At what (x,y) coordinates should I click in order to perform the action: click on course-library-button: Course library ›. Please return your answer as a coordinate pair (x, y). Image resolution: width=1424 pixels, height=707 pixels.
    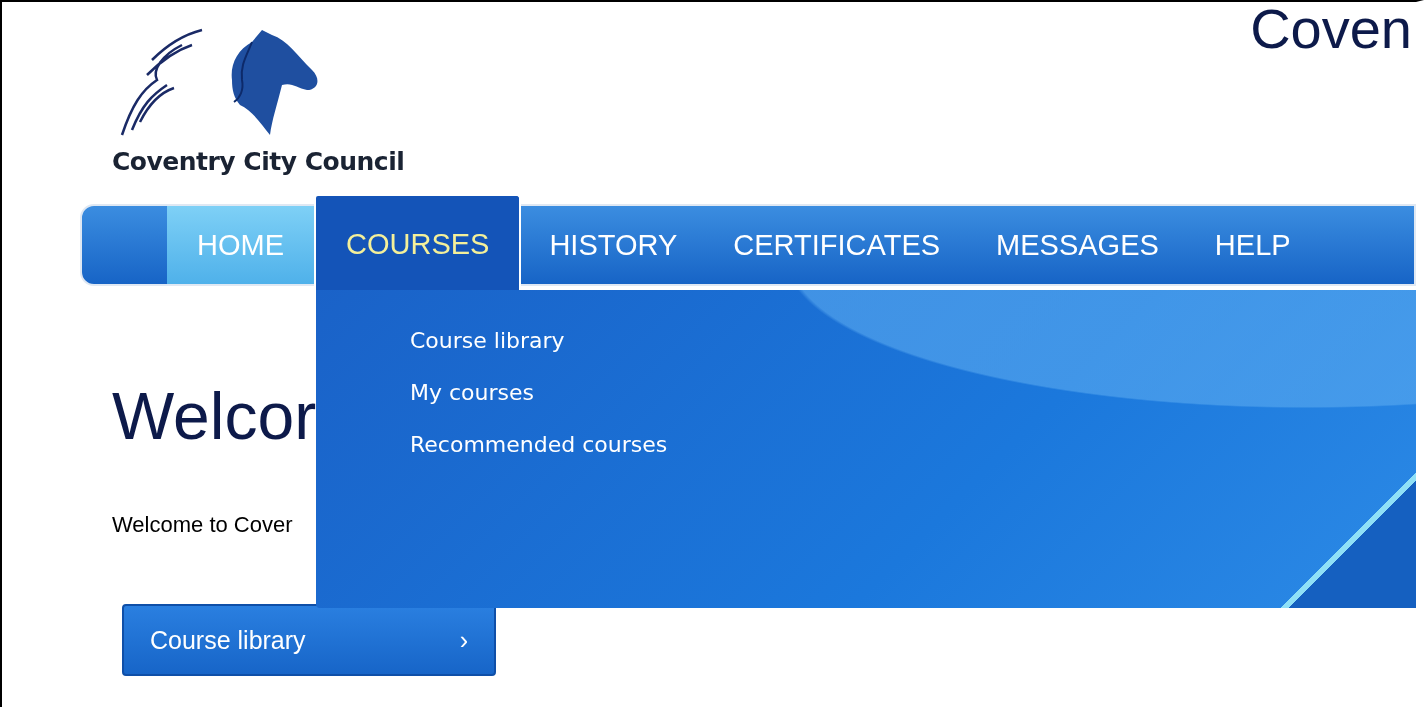
    Looking at the image, I should click on (309, 640).